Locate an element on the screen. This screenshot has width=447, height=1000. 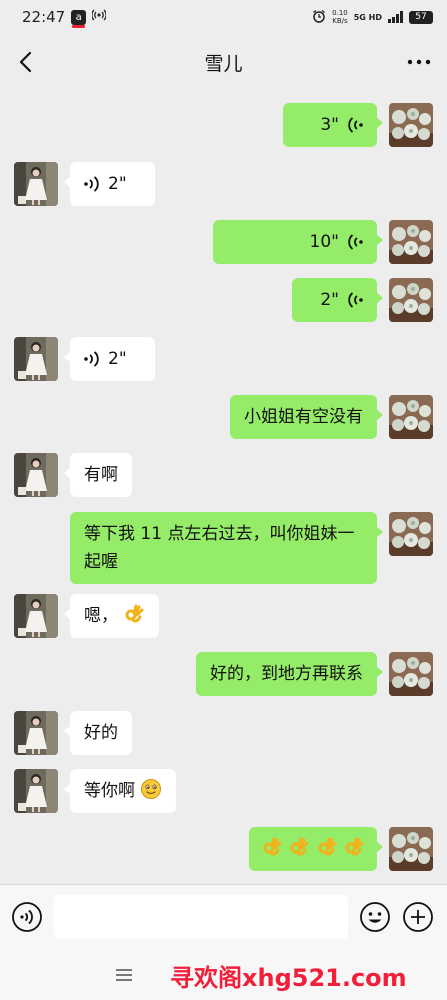
text-message-bubble: 嗯， is located at coordinates (111, 616).